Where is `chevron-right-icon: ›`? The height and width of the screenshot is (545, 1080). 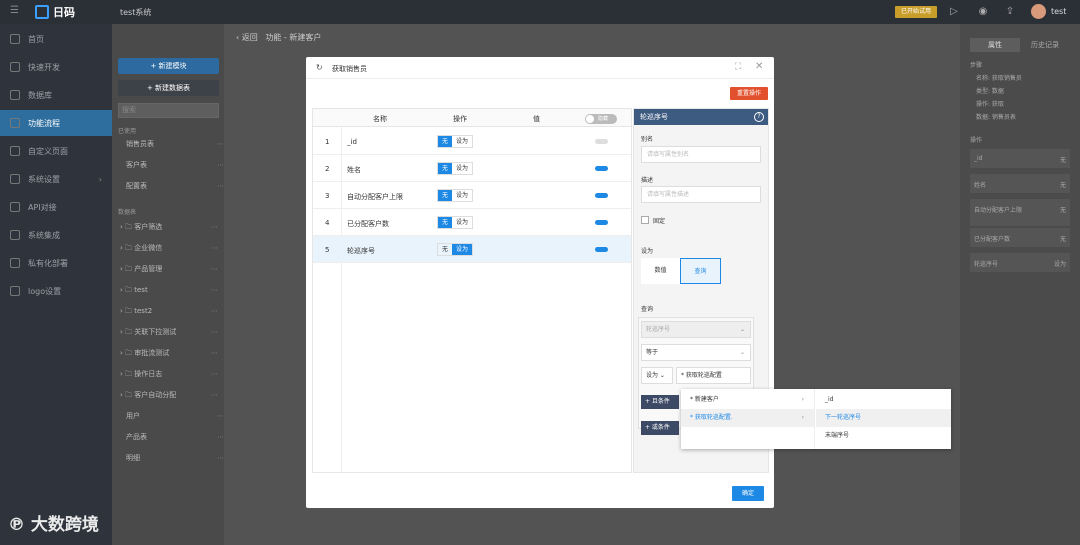 chevron-right-icon: › is located at coordinates (802, 399).